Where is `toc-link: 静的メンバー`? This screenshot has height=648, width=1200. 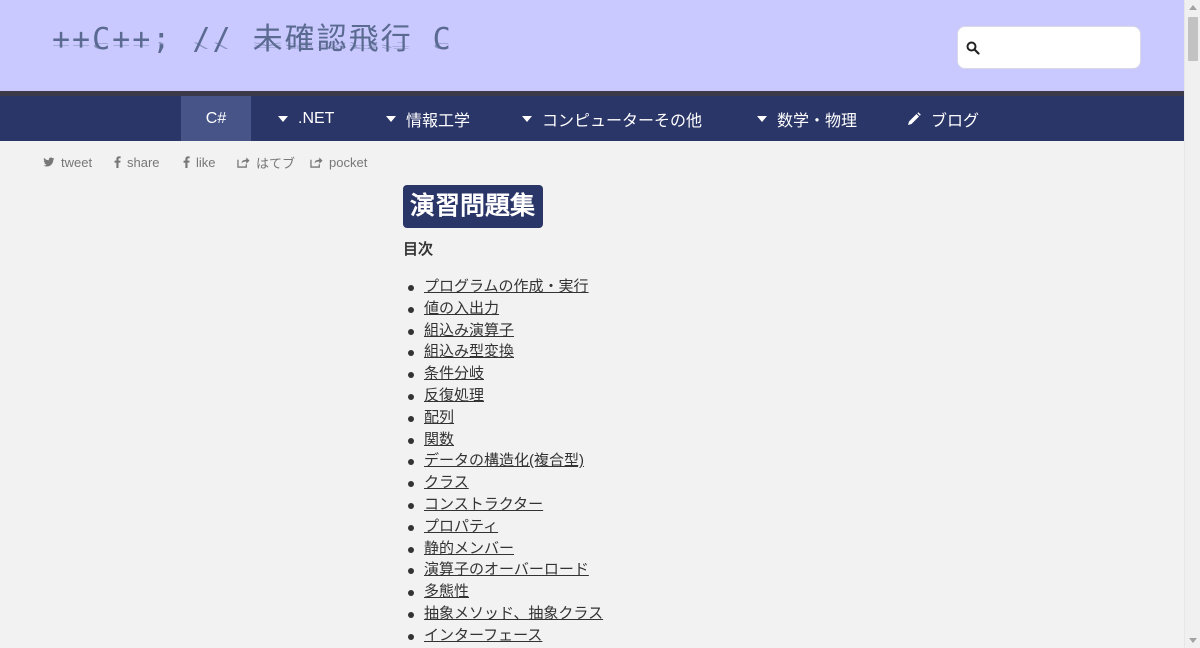
toc-link: 静的メンバー is located at coordinates (469, 548).